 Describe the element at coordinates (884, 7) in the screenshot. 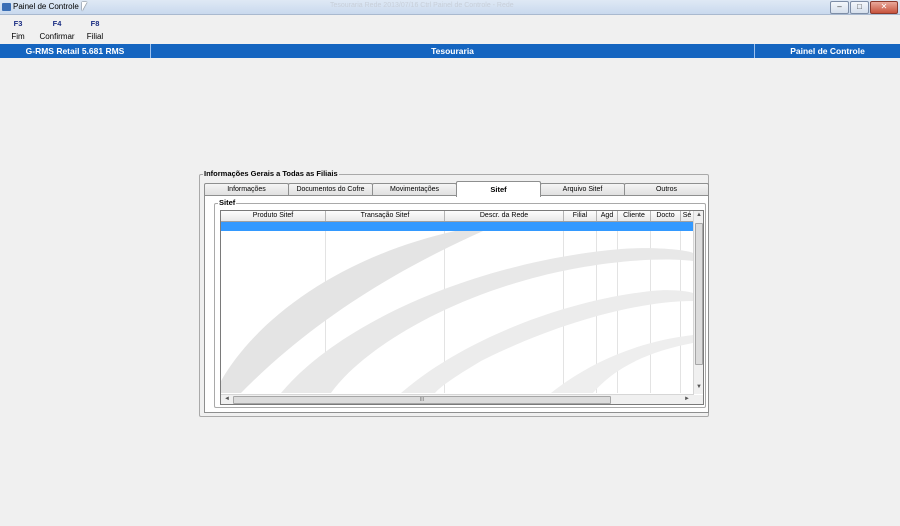

I see `close-button: ✕` at that location.